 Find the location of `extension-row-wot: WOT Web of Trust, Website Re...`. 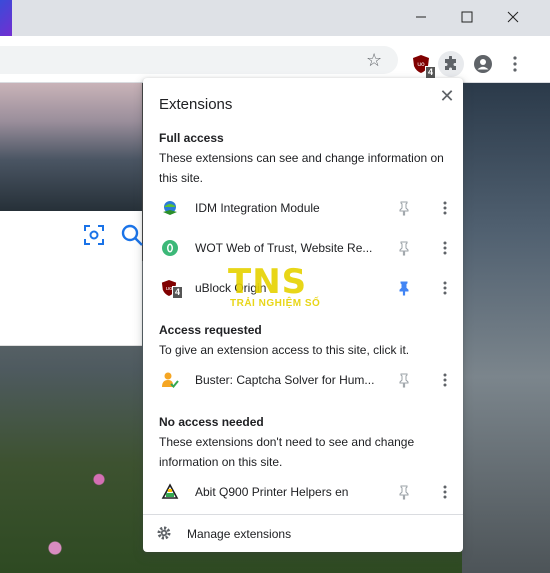

extension-row-wot: WOT Web of Trust, Website Re... is located at coordinates (303, 248).